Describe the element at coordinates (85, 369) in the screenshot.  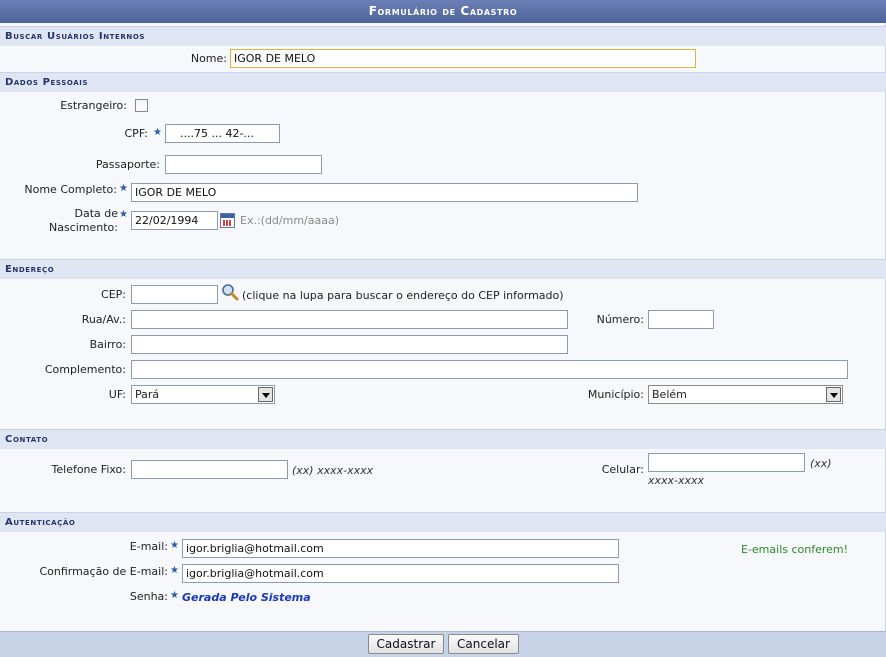
I see `complemento-label: Complemento:` at that location.